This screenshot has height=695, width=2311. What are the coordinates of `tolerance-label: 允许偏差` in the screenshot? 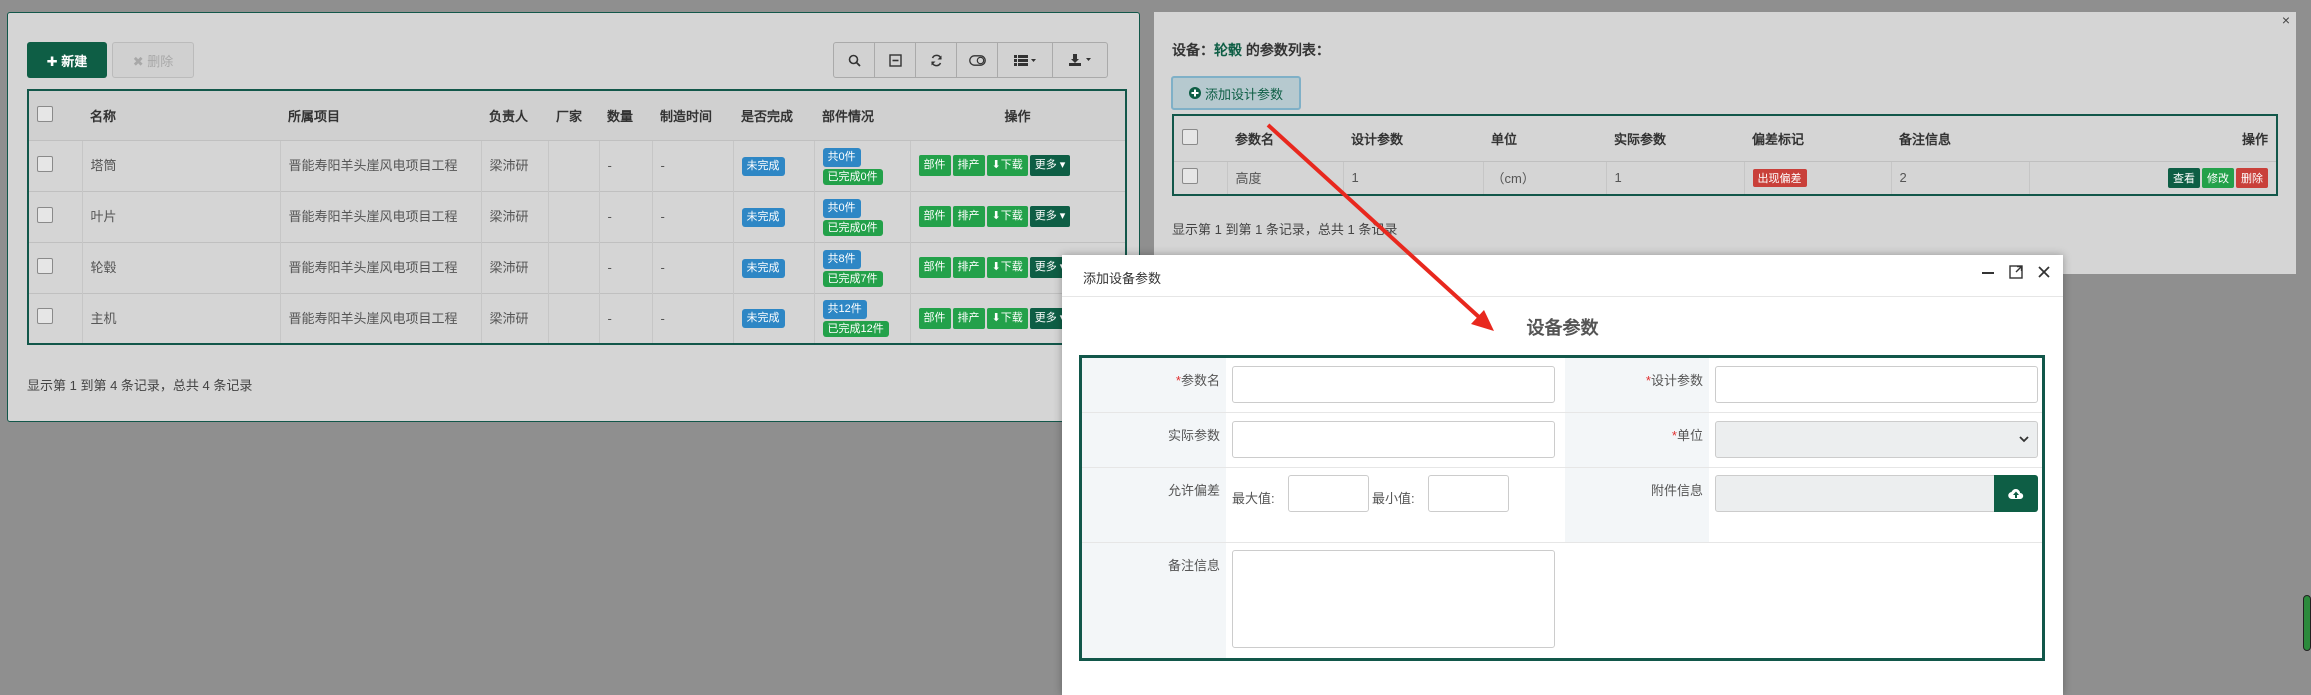 It's located at (1154, 505).